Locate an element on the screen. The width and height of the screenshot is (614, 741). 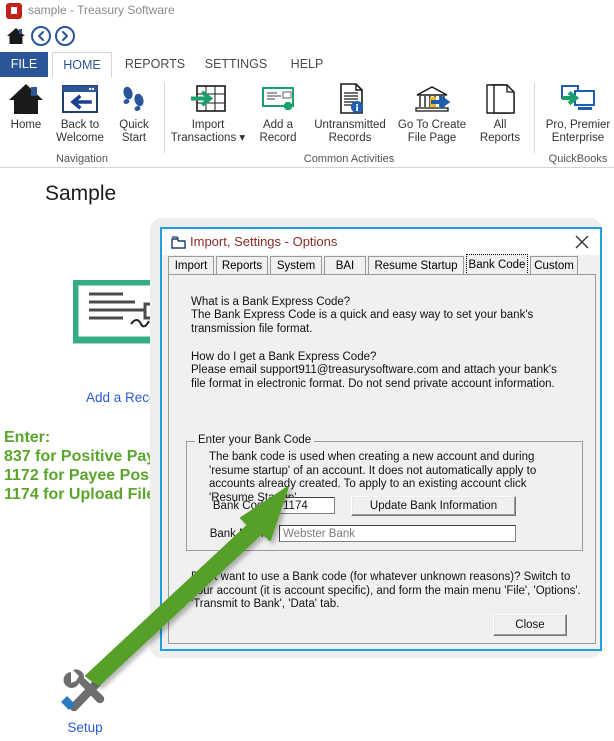
question-1-heading: What is a Bank Express Code? is located at coordinates (271, 302).